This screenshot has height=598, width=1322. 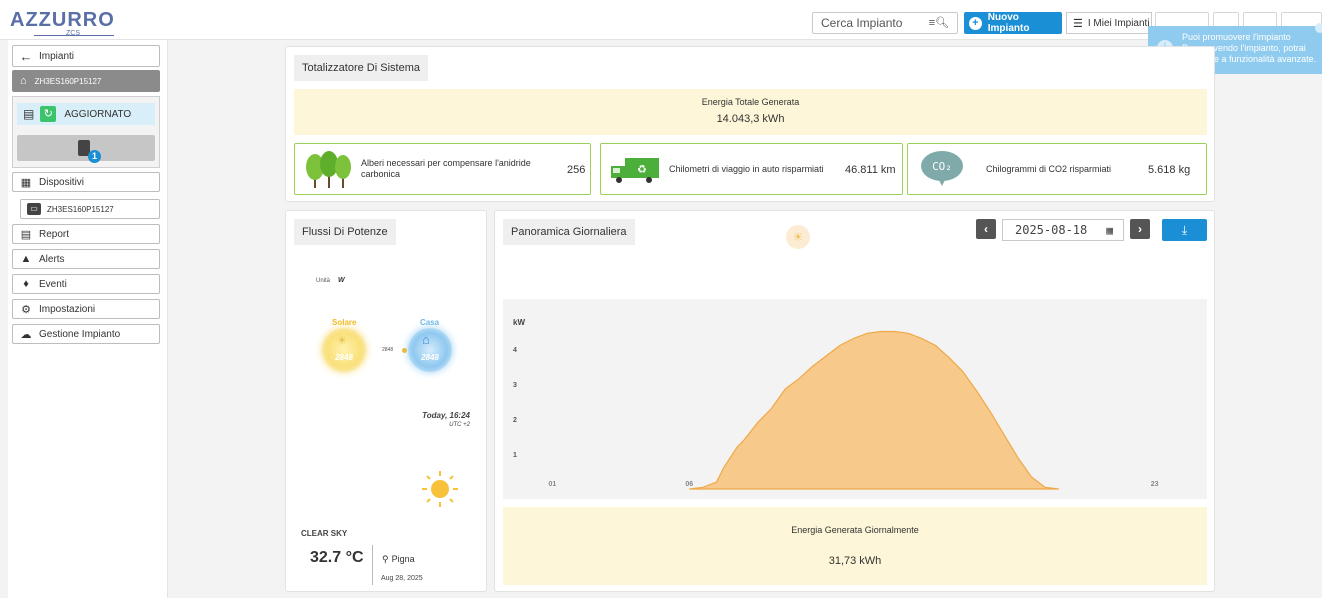 What do you see at coordinates (26, 259) in the screenshot?
I see `alert-icon: ▲` at bounding box center [26, 259].